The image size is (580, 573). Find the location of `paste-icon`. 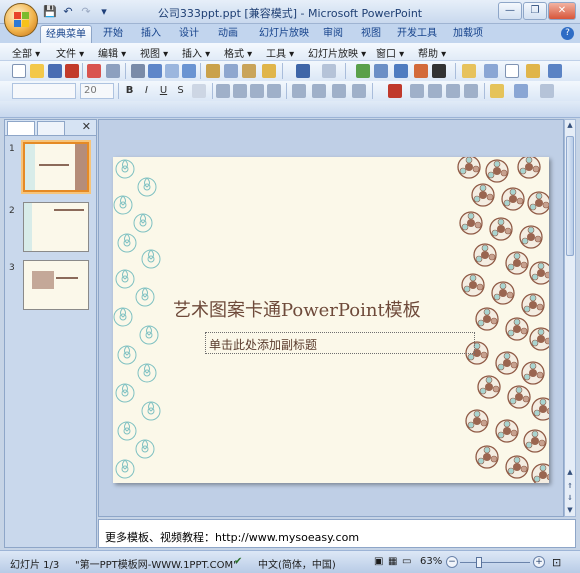

paste-icon is located at coordinates (249, 71).